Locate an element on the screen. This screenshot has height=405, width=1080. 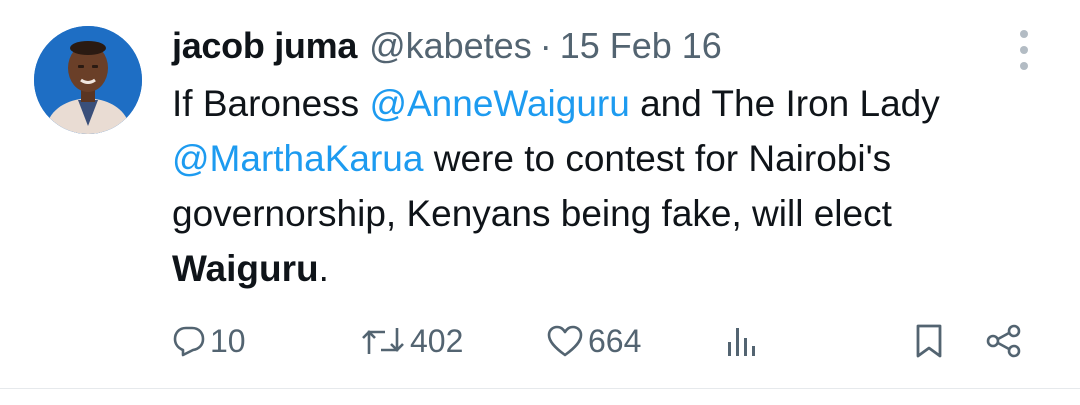
more-options-button is located at coordinates (1024, 50).